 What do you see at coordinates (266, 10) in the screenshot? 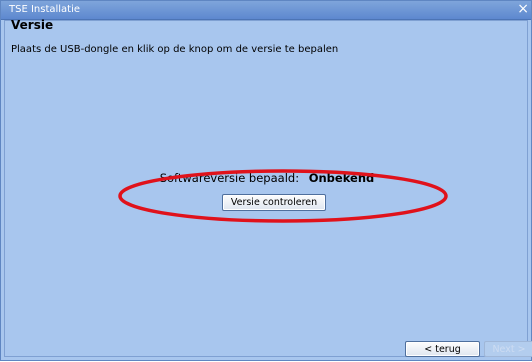
I see `title-bar: TSE Installatie ×` at bounding box center [266, 10].